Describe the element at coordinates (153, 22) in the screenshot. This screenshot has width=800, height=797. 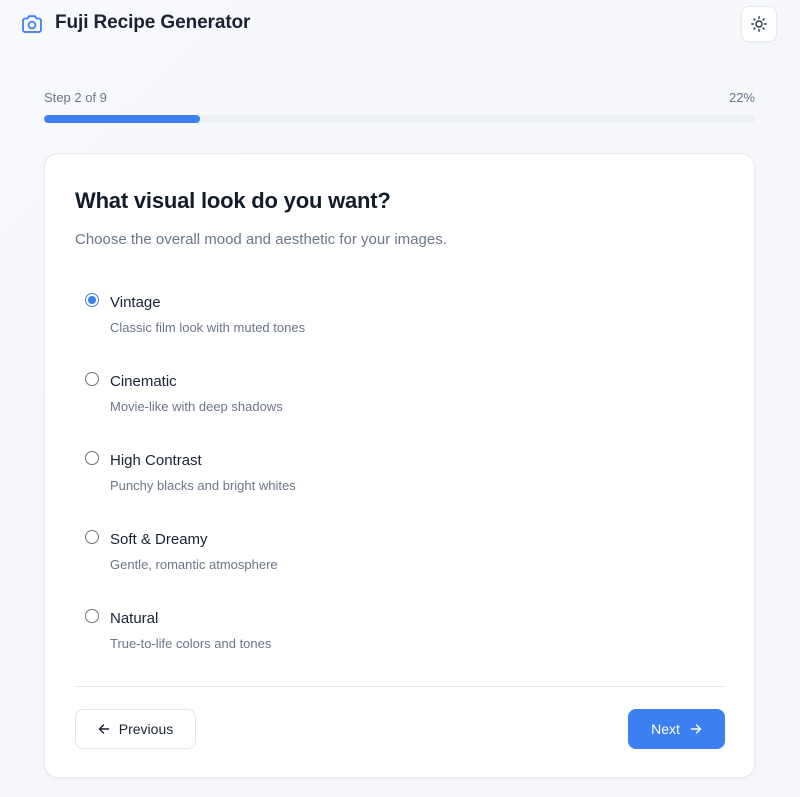
I see `app-title: Fuji Recipe Generator` at that location.